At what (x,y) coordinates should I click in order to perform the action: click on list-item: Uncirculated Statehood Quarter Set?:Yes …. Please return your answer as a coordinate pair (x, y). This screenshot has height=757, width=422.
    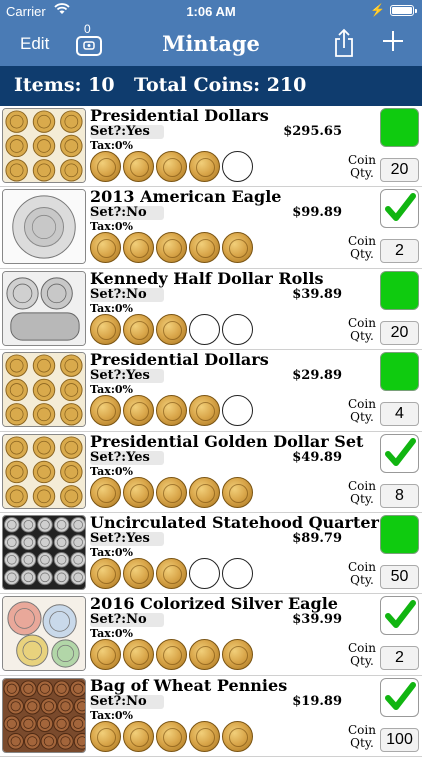
    Looking at the image, I should click on (211, 553).